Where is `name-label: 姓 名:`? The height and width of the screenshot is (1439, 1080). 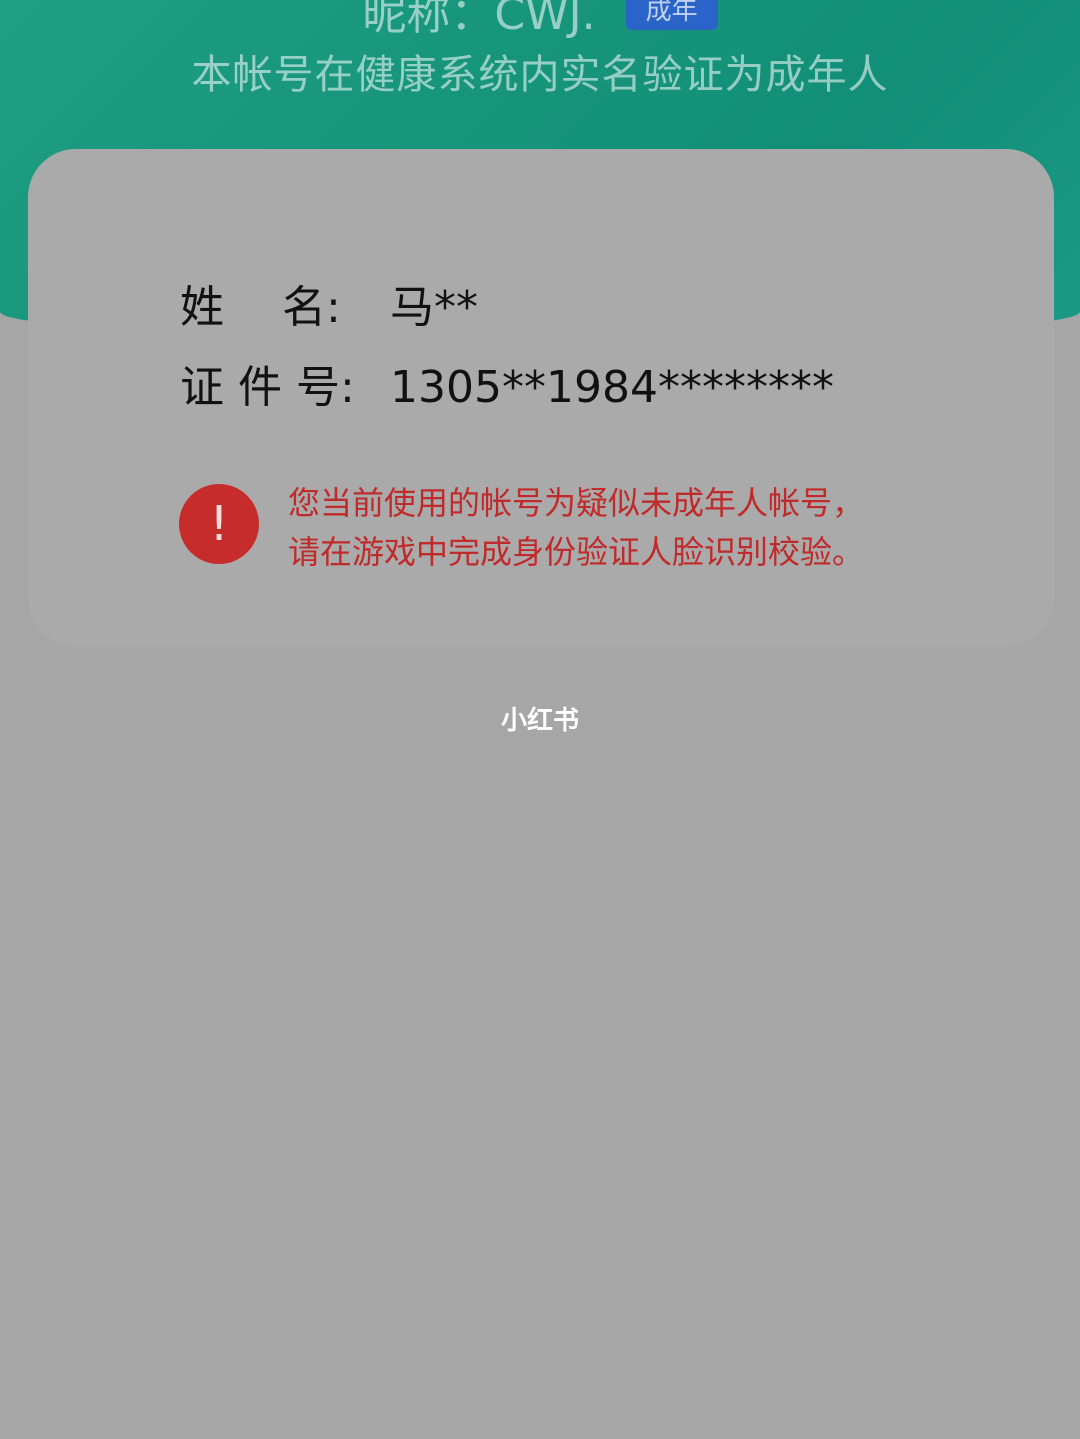 name-label: 姓 名: is located at coordinates (260, 307).